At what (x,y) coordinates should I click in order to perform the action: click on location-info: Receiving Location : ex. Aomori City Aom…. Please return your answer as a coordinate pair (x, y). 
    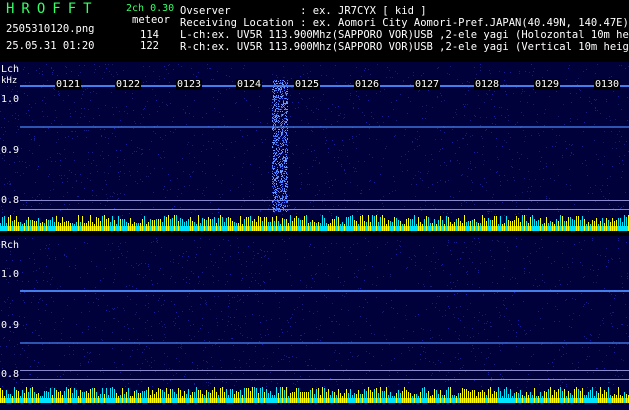
    Looking at the image, I should click on (404, 23).